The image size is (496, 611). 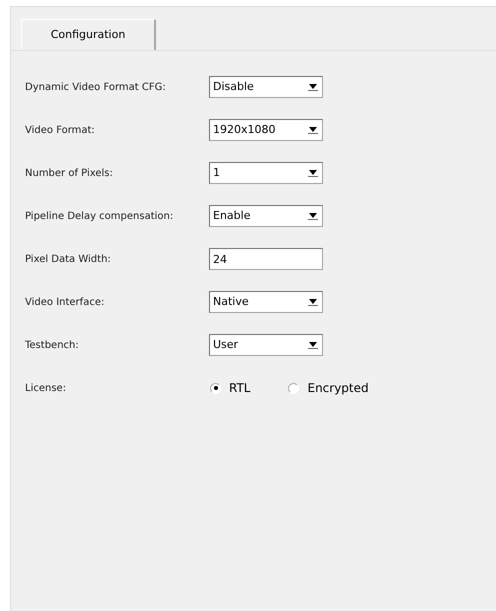 I want to click on field-label: License:, so click(x=46, y=389).